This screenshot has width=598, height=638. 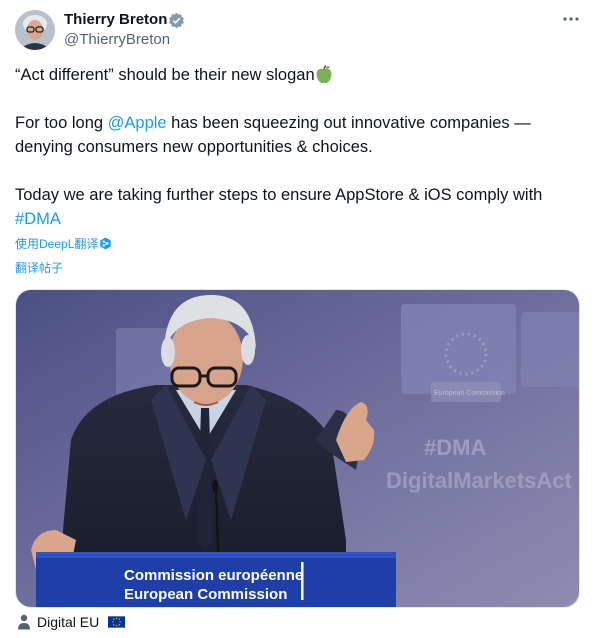 I want to click on photo-credit: Digital EU, so click(x=68, y=622).